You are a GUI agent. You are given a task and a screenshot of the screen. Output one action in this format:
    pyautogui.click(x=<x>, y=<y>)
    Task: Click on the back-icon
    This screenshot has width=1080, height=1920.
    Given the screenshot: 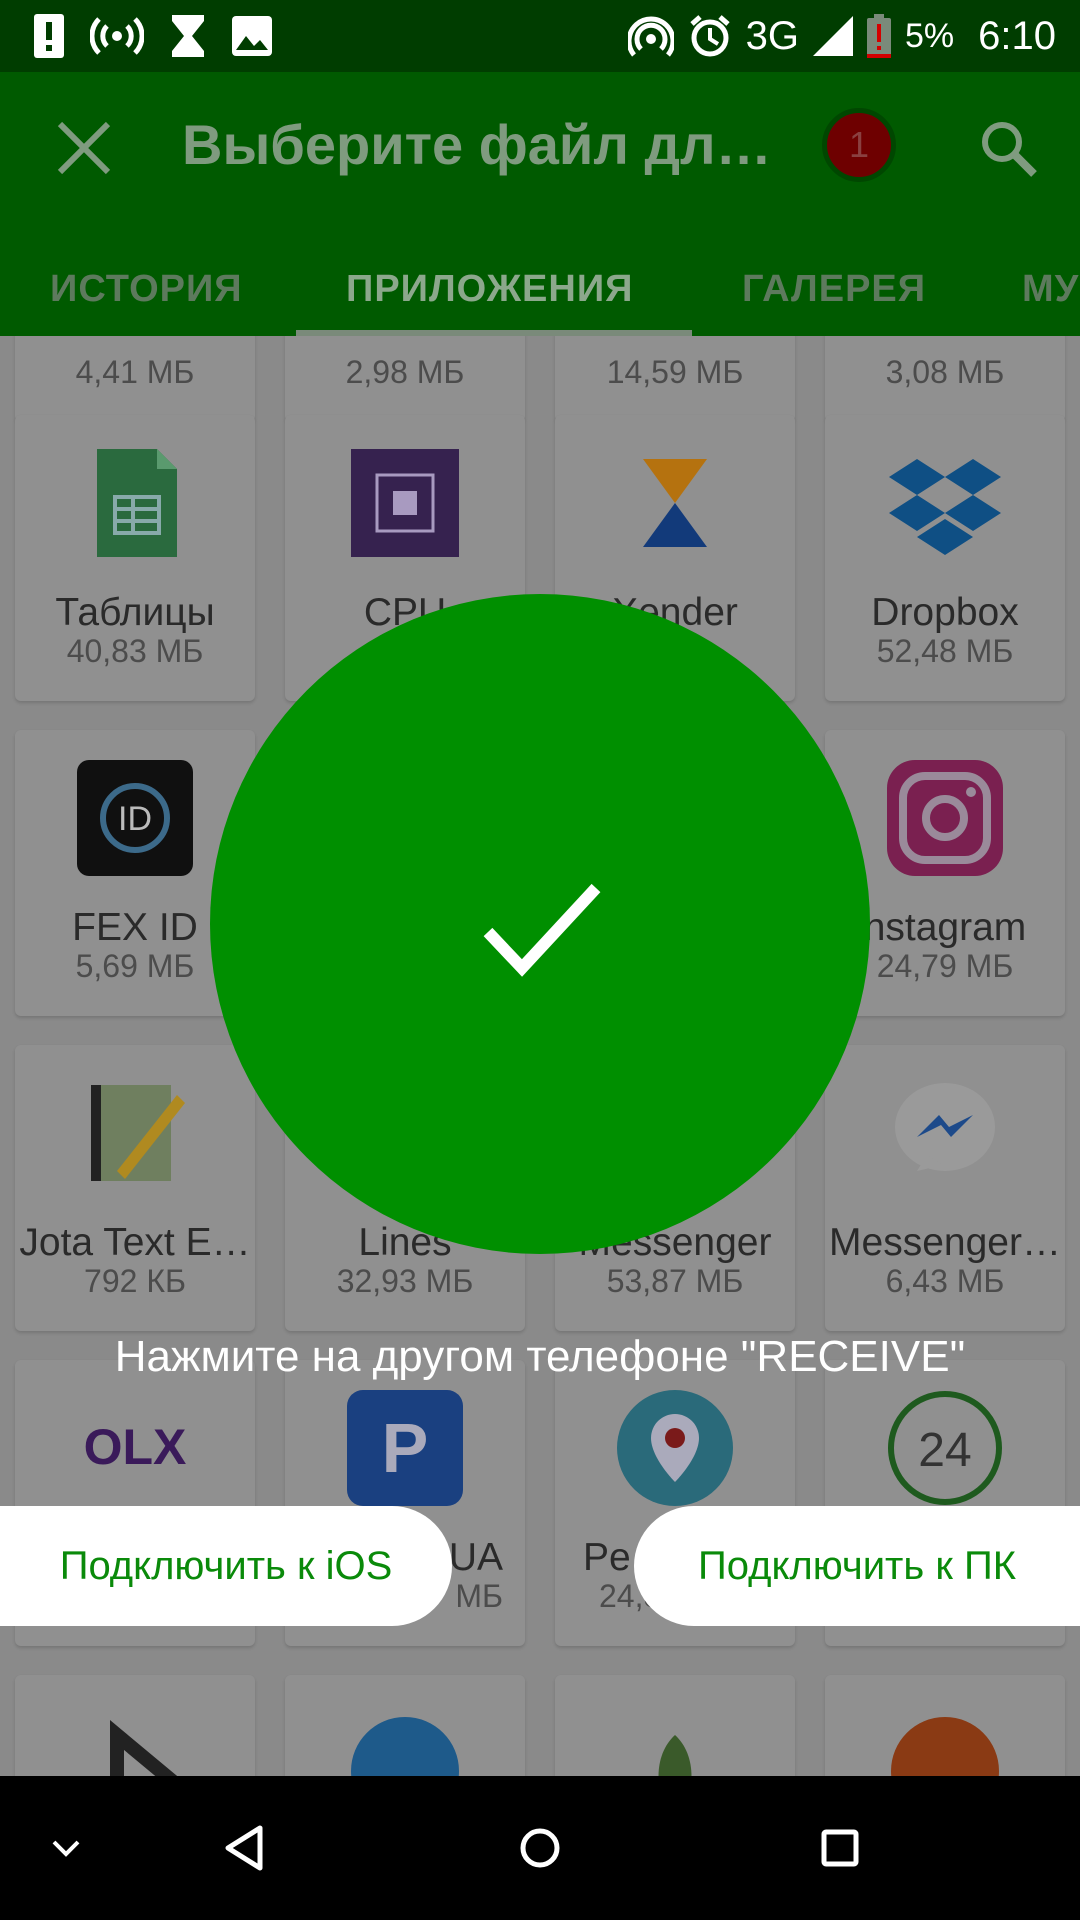 What is the action you would take?
    pyautogui.click(x=246, y=1848)
    